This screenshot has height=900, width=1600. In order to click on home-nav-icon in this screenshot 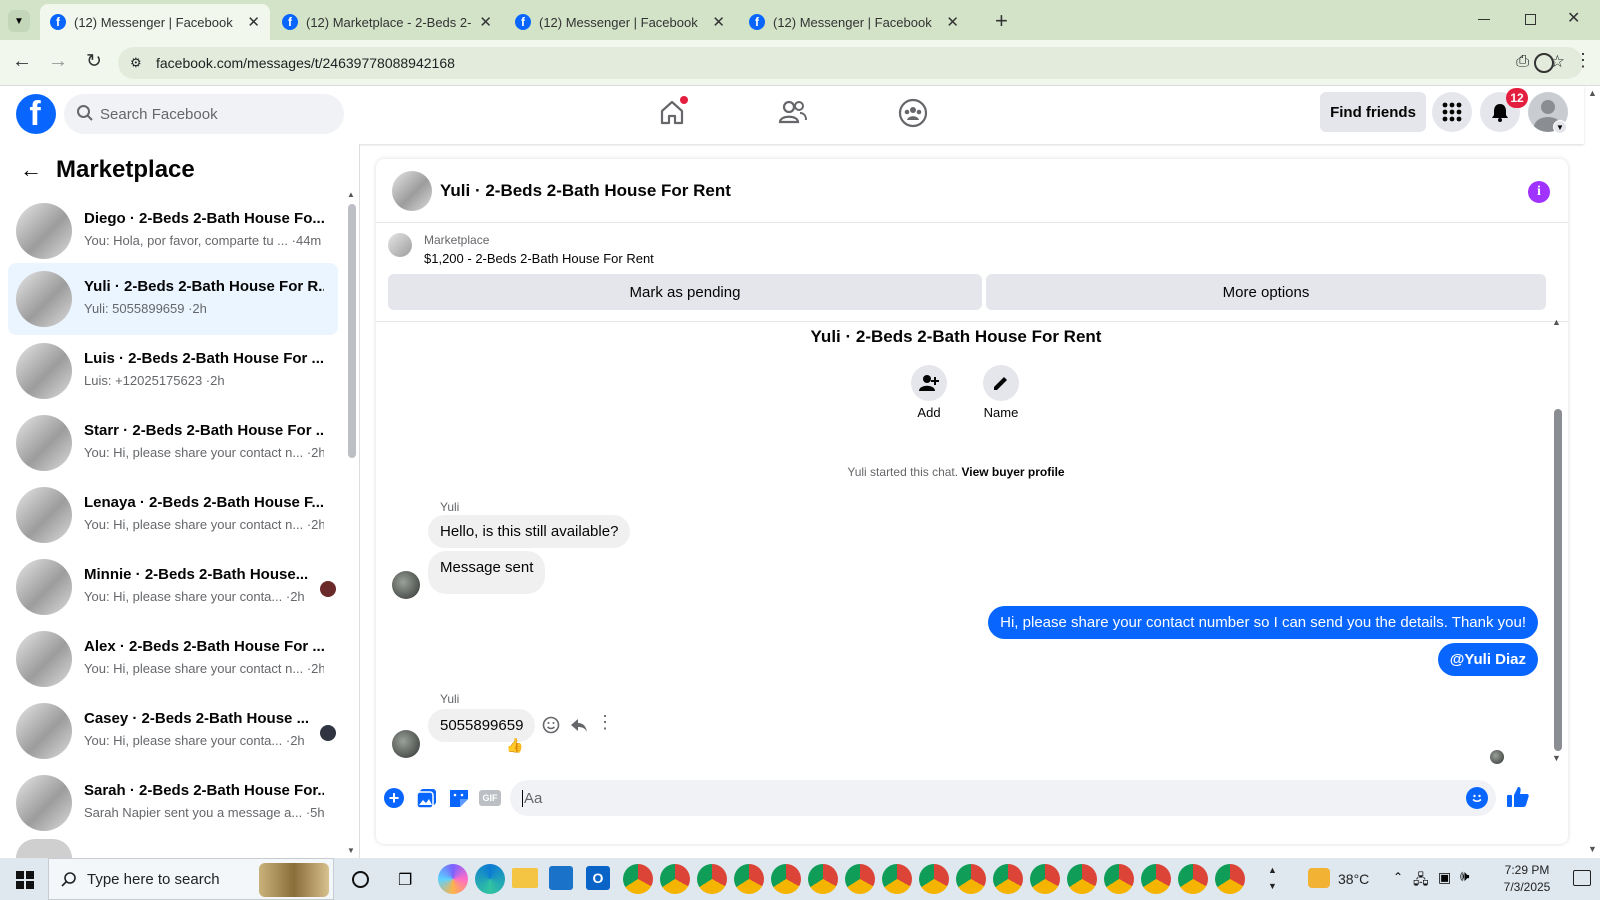, I will do `click(673, 111)`.